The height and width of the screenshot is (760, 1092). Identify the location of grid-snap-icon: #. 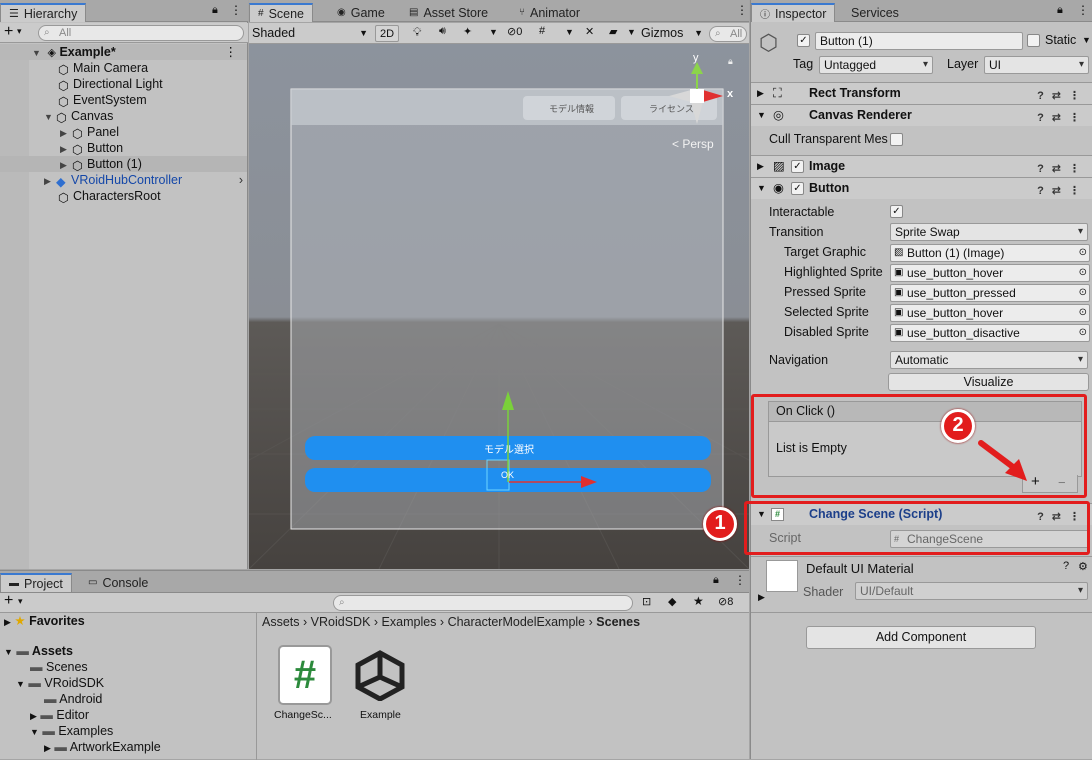
(542, 31).